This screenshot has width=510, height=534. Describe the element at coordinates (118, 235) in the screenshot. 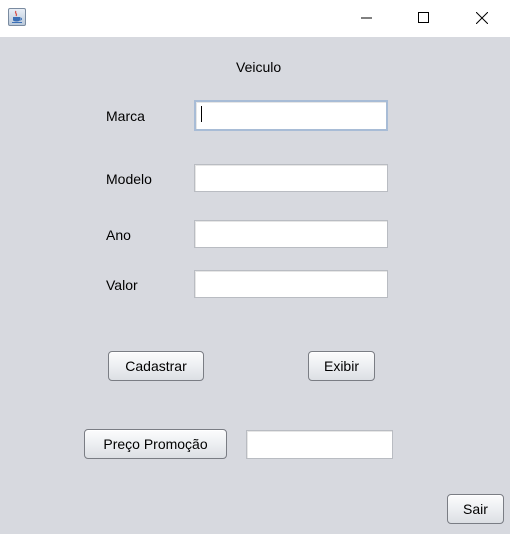

I see `ano-label: Ano` at that location.